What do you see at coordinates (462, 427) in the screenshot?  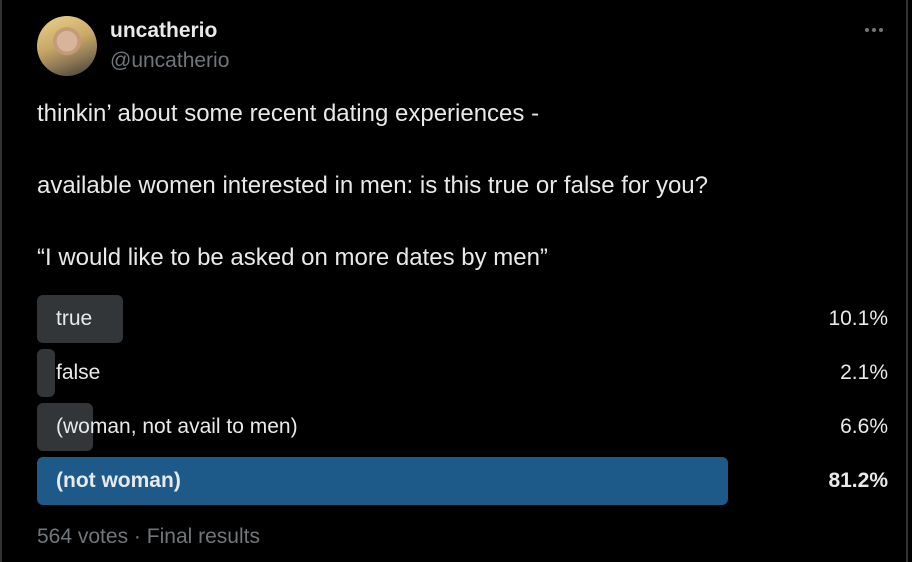 I see `poll-option-woman-not-avail: (woman, not avail to men) 6.6%` at bounding box center [462, 427].